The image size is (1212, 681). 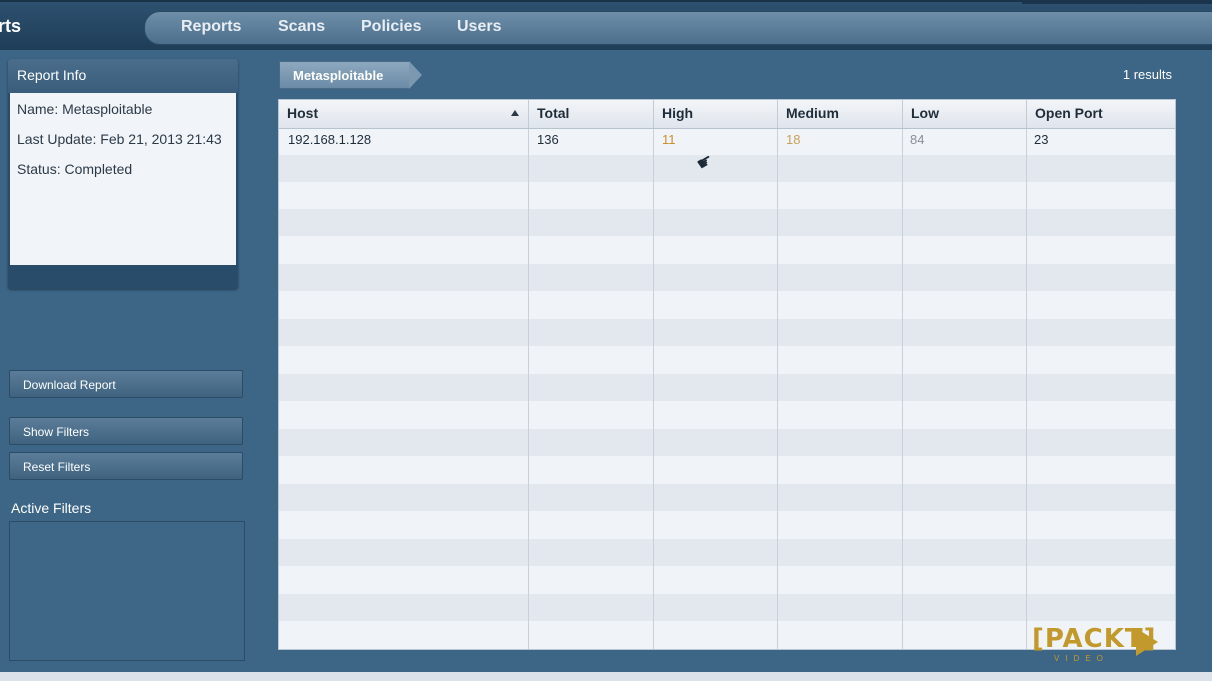 What do you see at coordinates (1117, 2) in the screenshot?
I see `topbar-edge` at bounding box center [1117, 2].